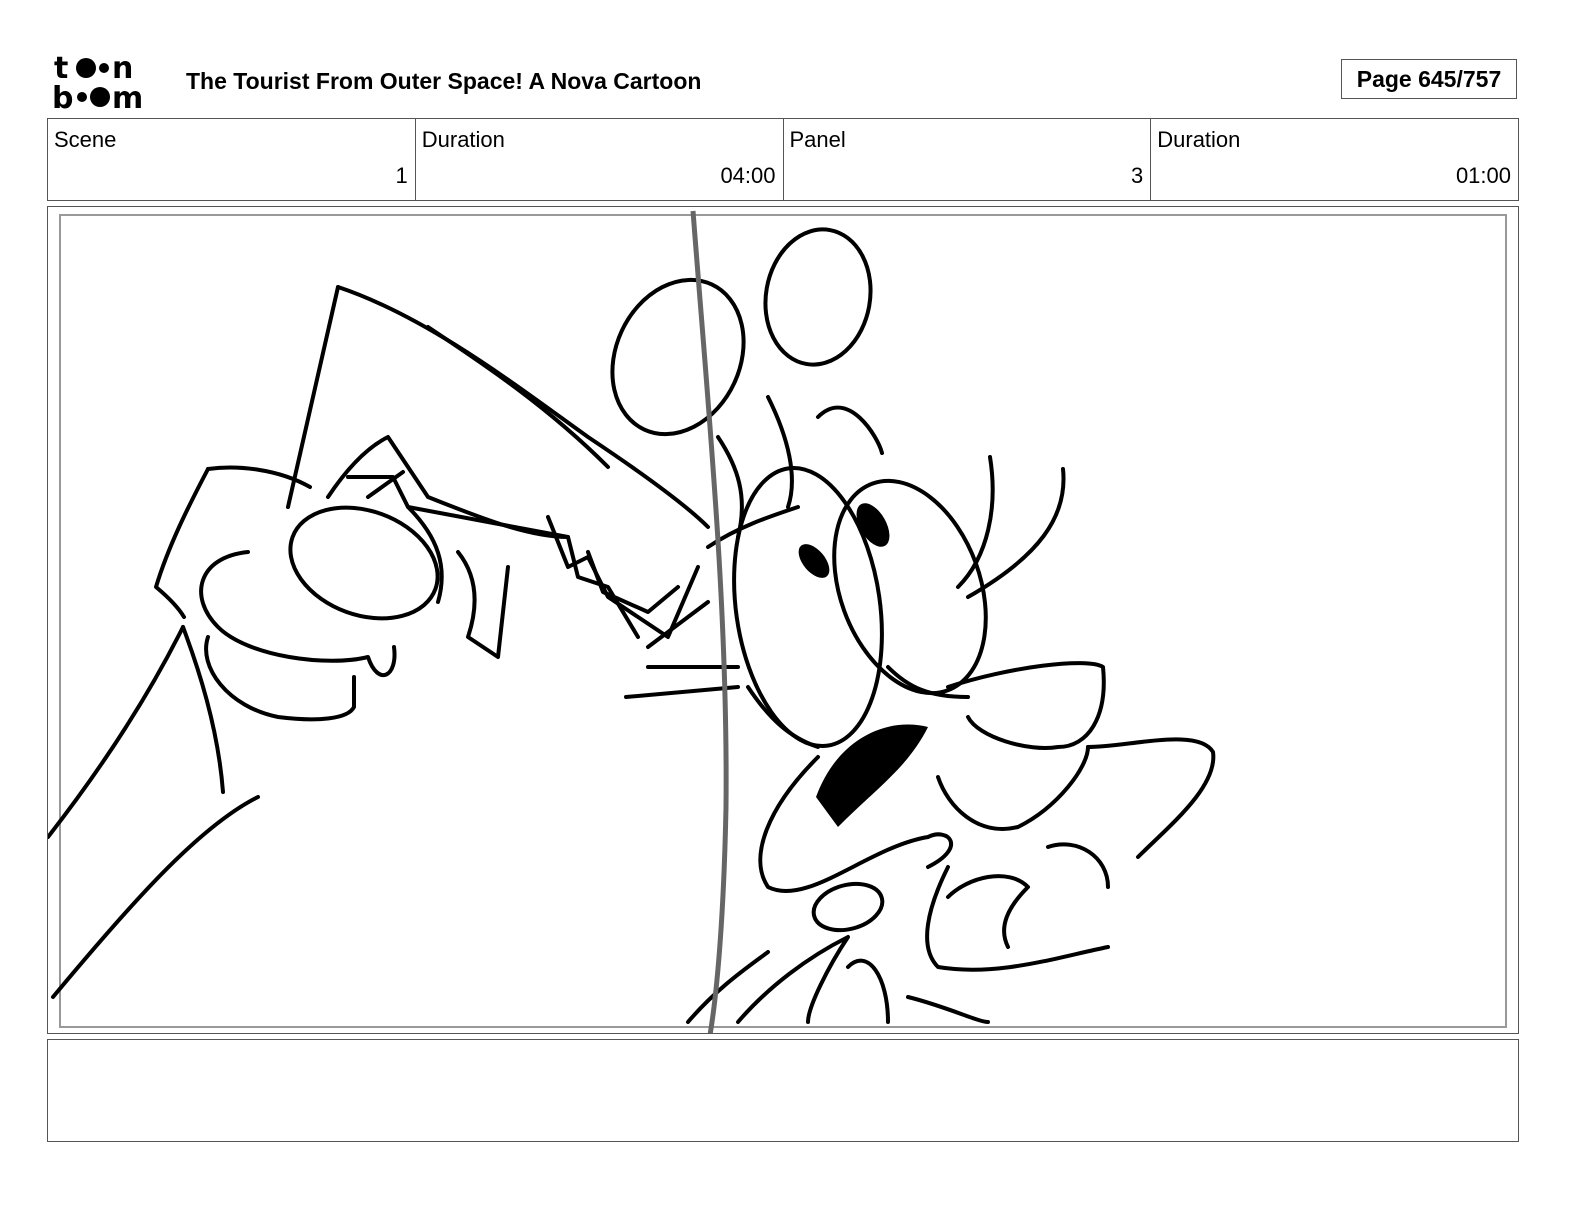 The width and height of the screenshot is (1584, 1224). What do you see at coordinates (753, 527) in the screenshot?
I see `character-head-top` at bounding box center [753, 527].